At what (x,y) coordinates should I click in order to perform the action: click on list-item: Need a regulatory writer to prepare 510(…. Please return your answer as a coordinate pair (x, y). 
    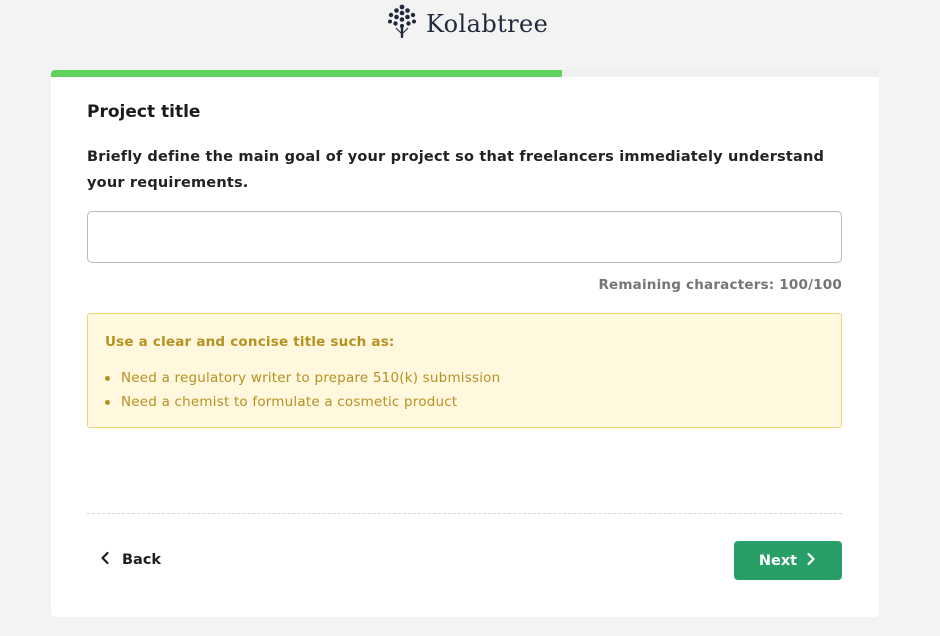
    Looking at the image, I should click on (302, 378).